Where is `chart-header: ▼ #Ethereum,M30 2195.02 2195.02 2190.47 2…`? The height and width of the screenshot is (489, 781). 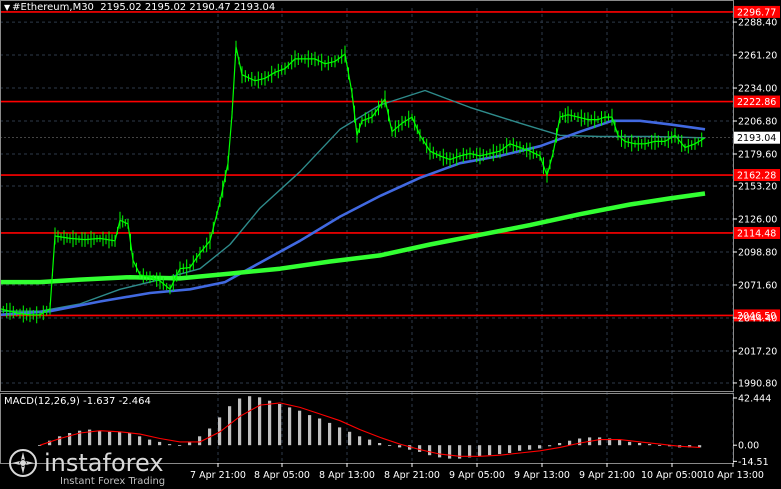
chart-header: ▼ #Ethereum,M30 2195.02 2195.02 2190.47 2… is located at coordinates (139, 7).